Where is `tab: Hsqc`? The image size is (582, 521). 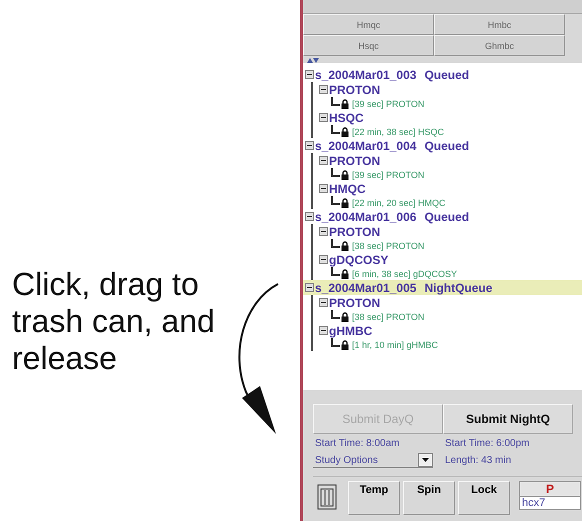 tab: Hsqc is located at coordinates (368, 45).